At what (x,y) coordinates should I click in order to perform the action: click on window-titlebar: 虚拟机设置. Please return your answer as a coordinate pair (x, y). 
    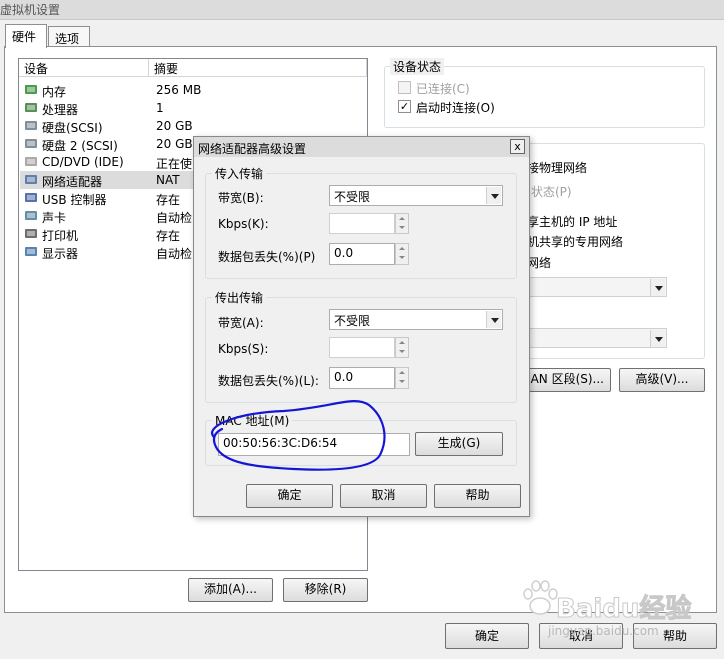
    Looking at the image, I should click on (362, 10).